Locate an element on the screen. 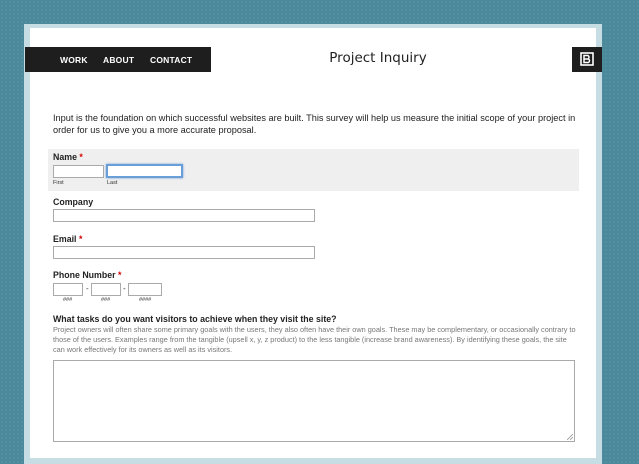 The height and width of the screenshot is (464, 639). last-name-input is located at coordinates (144, 171).